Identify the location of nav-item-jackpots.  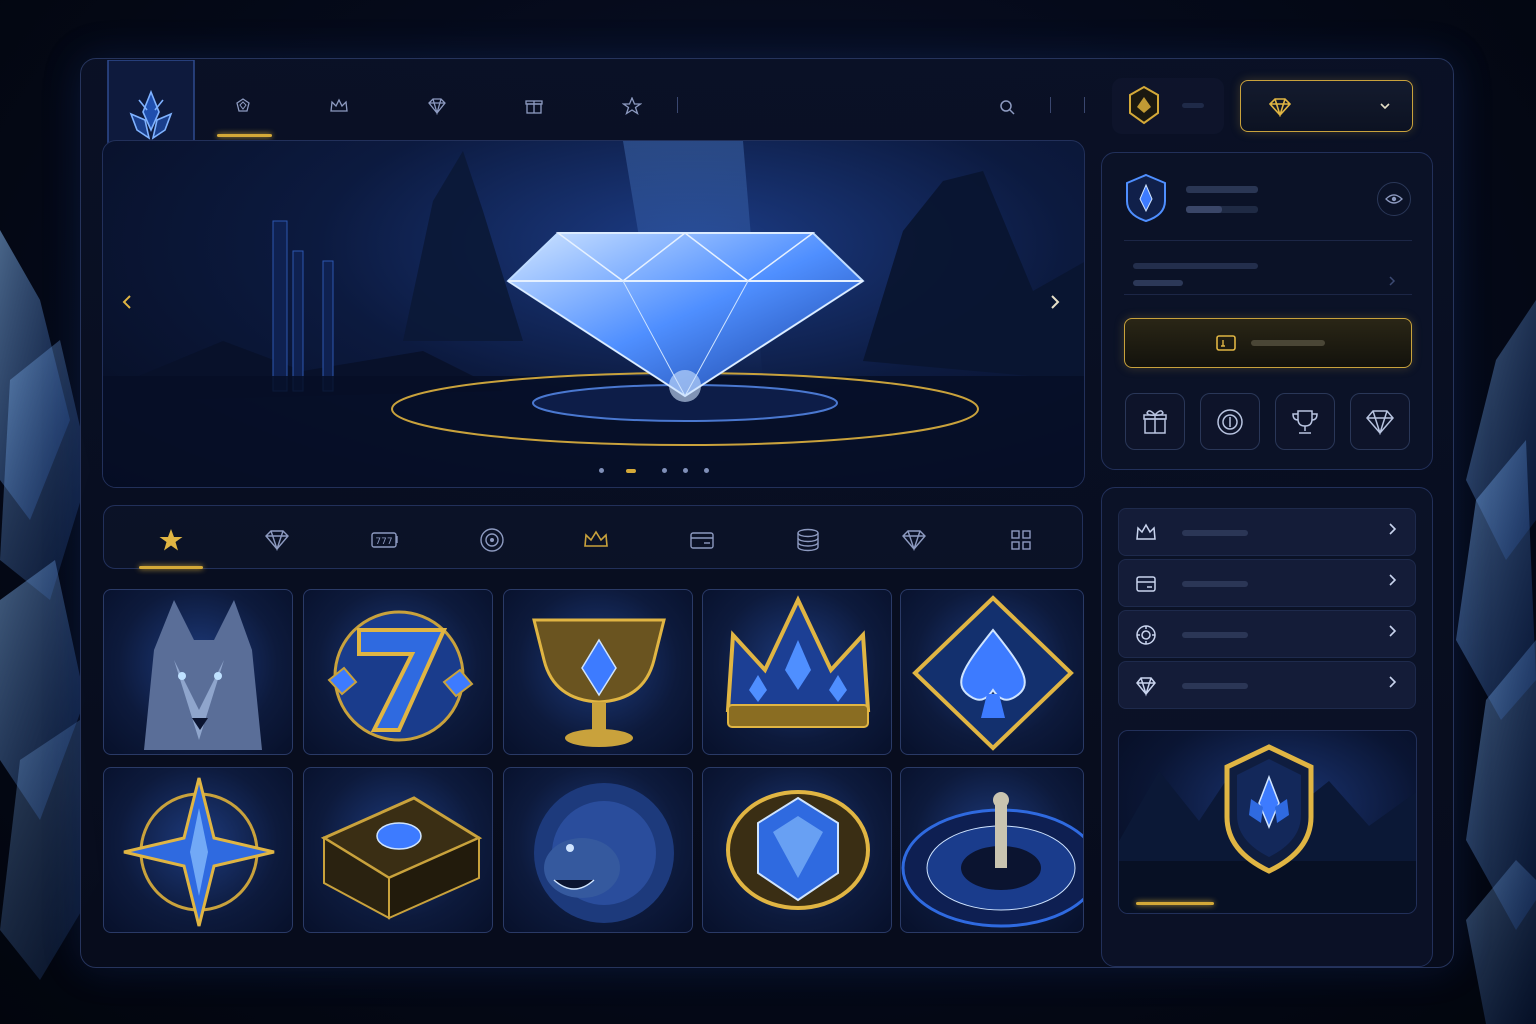
(437, 106).